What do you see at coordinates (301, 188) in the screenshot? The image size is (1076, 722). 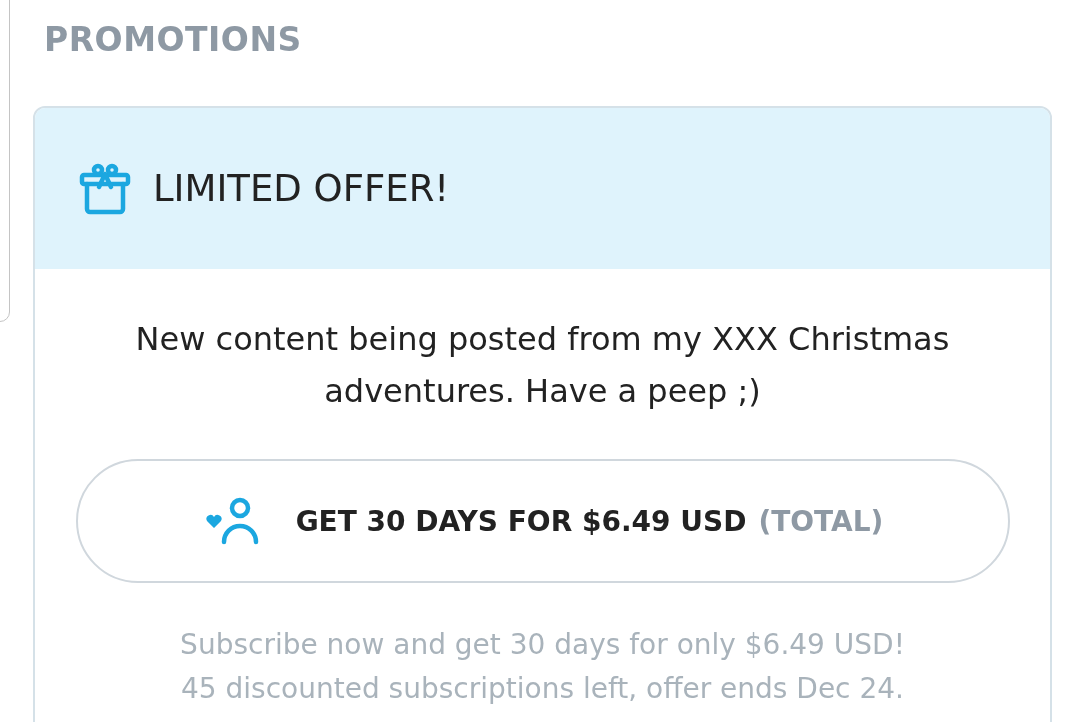 I see `offer-title: LIMITED OFFER!` at bounding box center [301, 188].